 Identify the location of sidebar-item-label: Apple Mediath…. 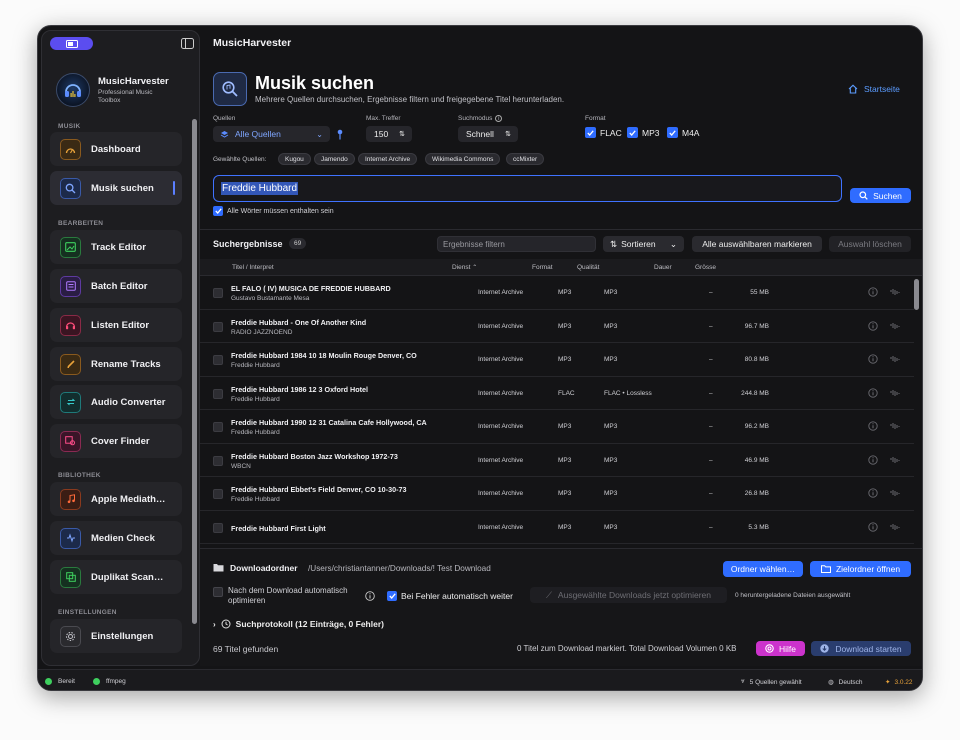
(128, 499).